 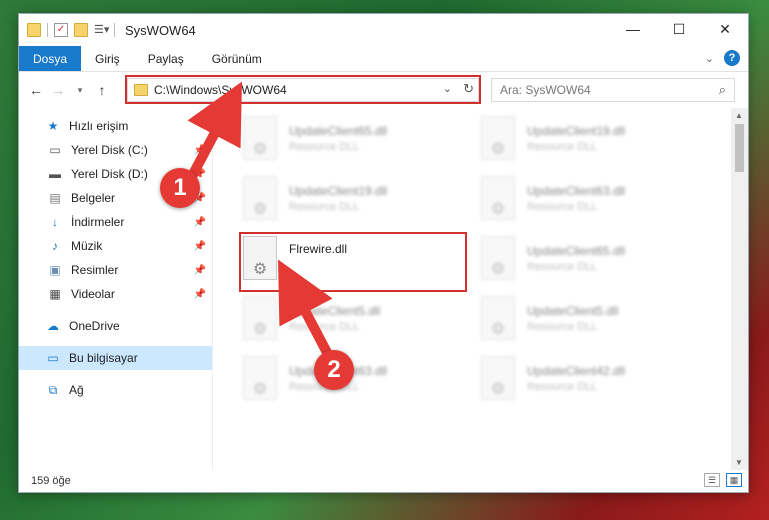 I want to click on help-icon: ?, so click(x=732, y=58).